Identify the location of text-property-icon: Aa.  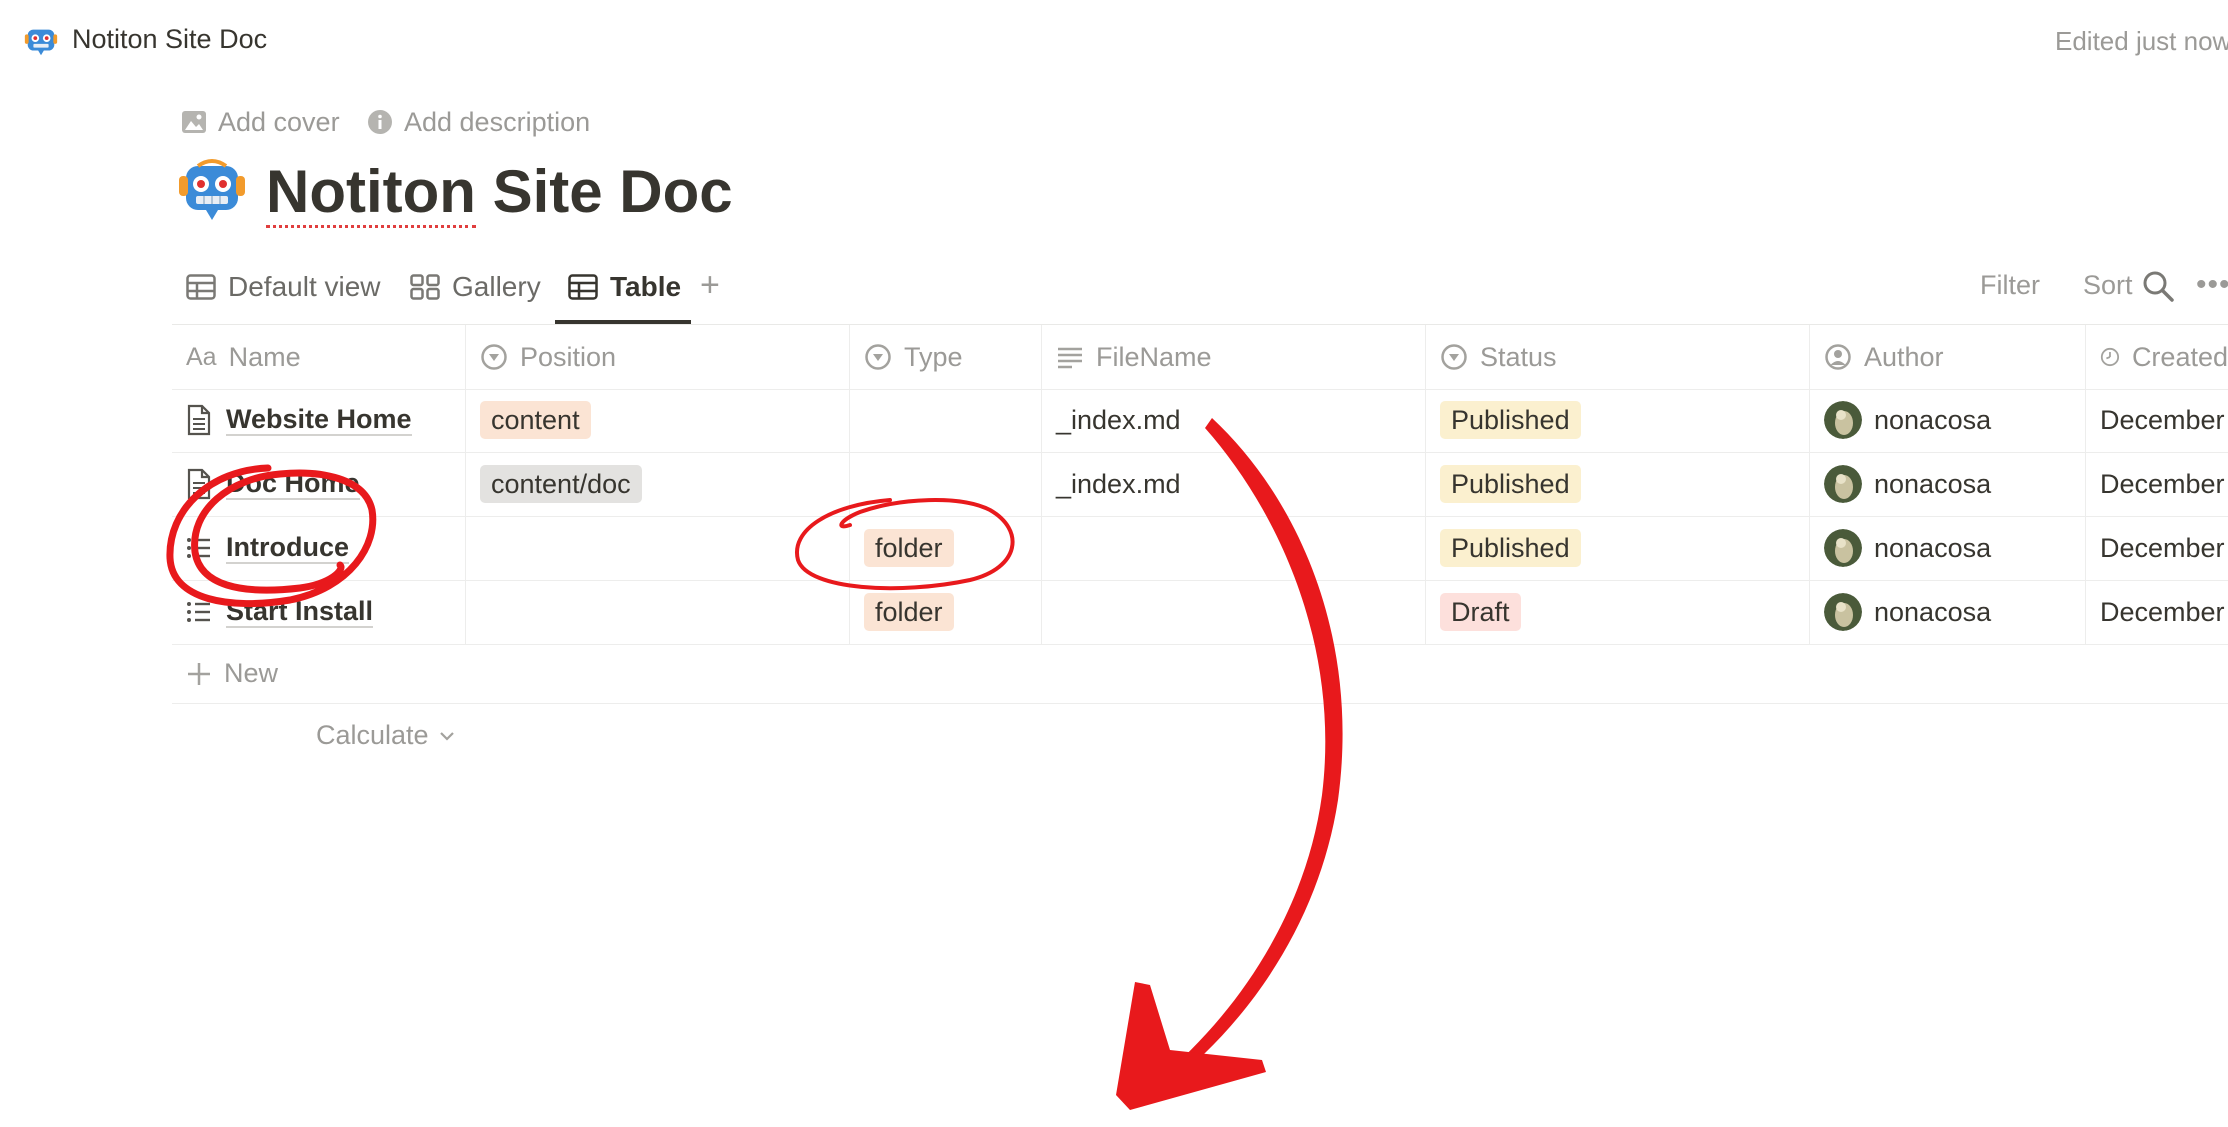
(201, 356).